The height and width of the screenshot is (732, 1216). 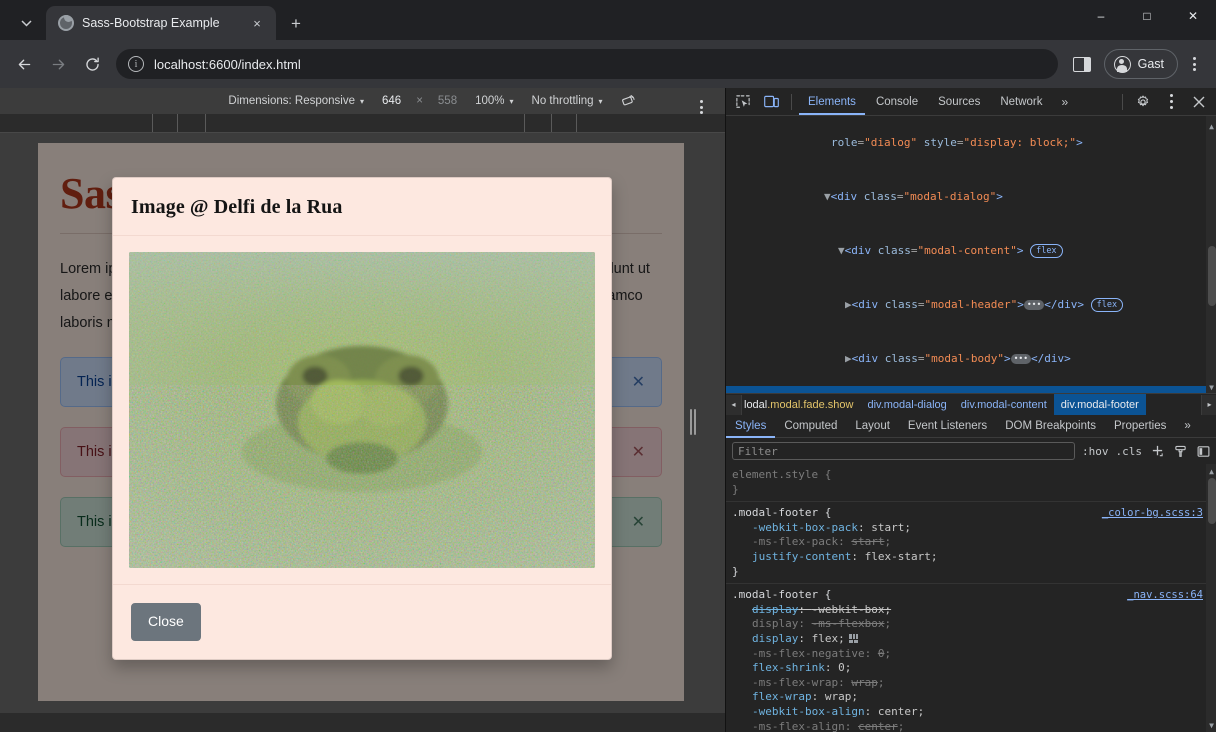 I want to click on maximize-button: □, so click(x=1147, y=16).